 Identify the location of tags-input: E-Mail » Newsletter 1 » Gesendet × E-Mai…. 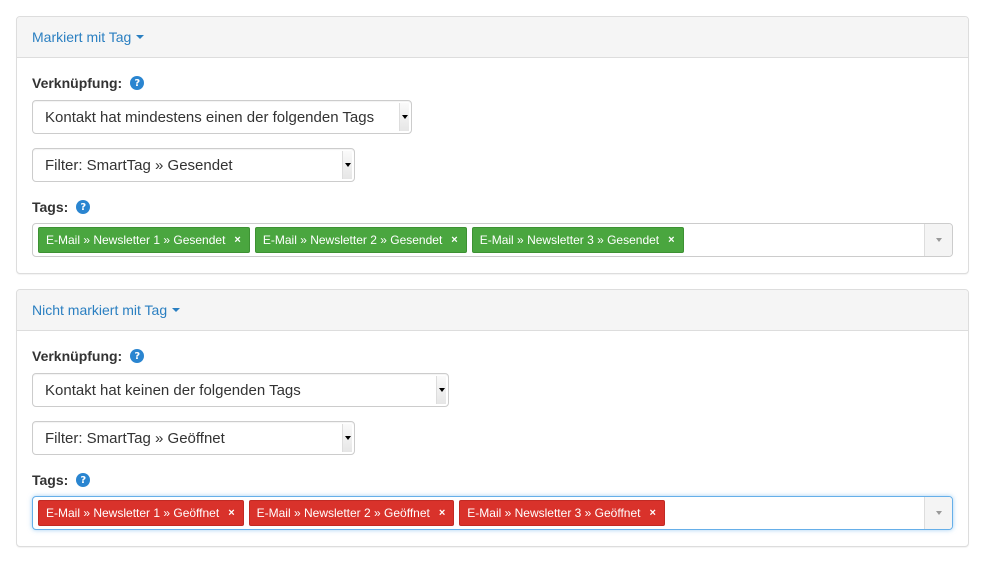
(492, 240).